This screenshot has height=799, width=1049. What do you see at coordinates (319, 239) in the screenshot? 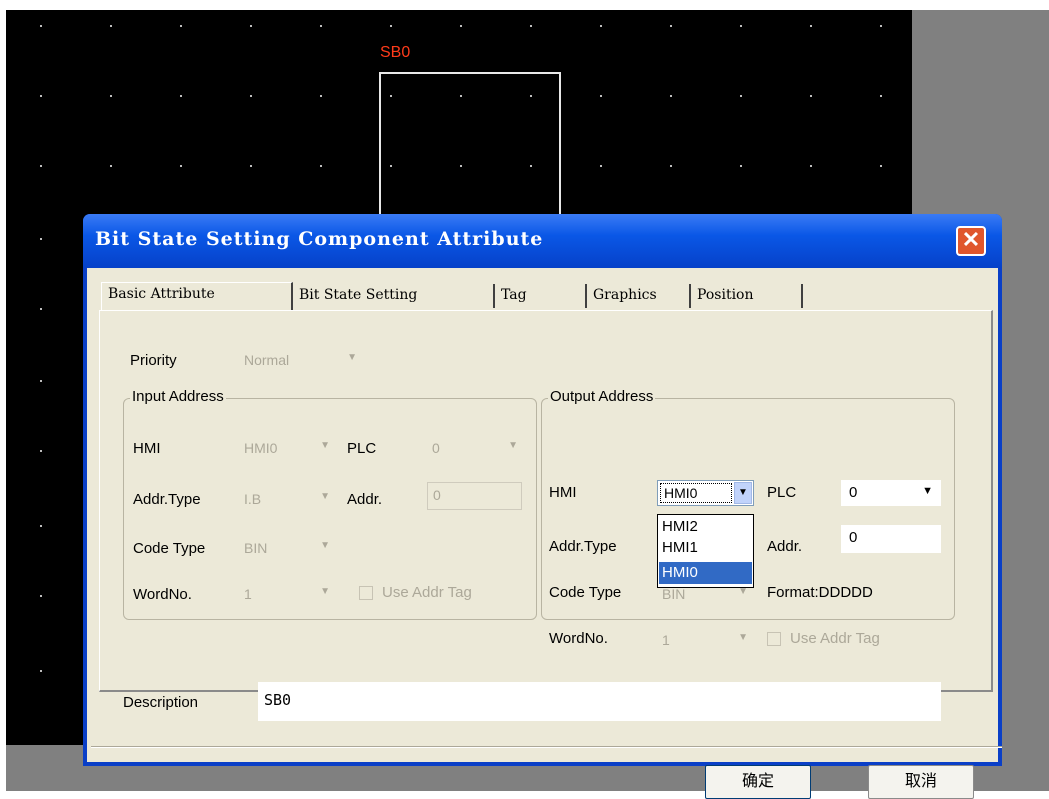
I see `dialog-title: Bit State Setting Component Attribute` at bounding box center [319, 239].